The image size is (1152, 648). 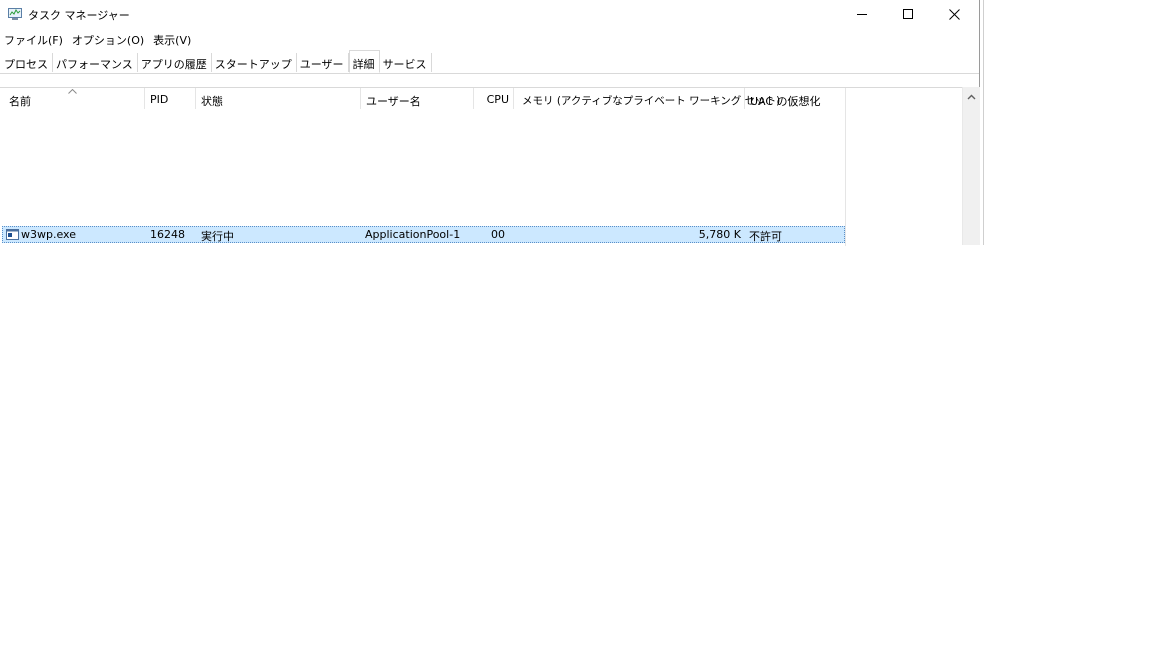 I want to click on column-header-cpu: CPU, so click(x=494, y=98).